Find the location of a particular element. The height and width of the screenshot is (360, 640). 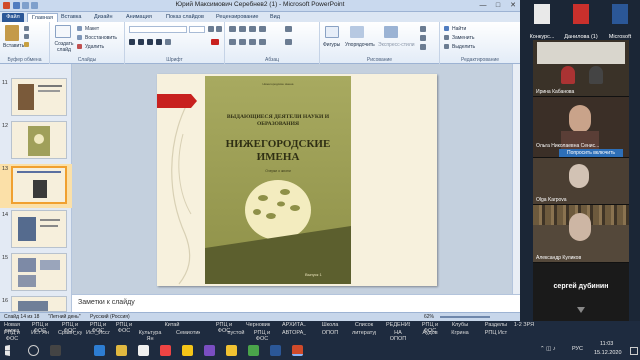

notifications-icon is located at coordinates (634, 351).